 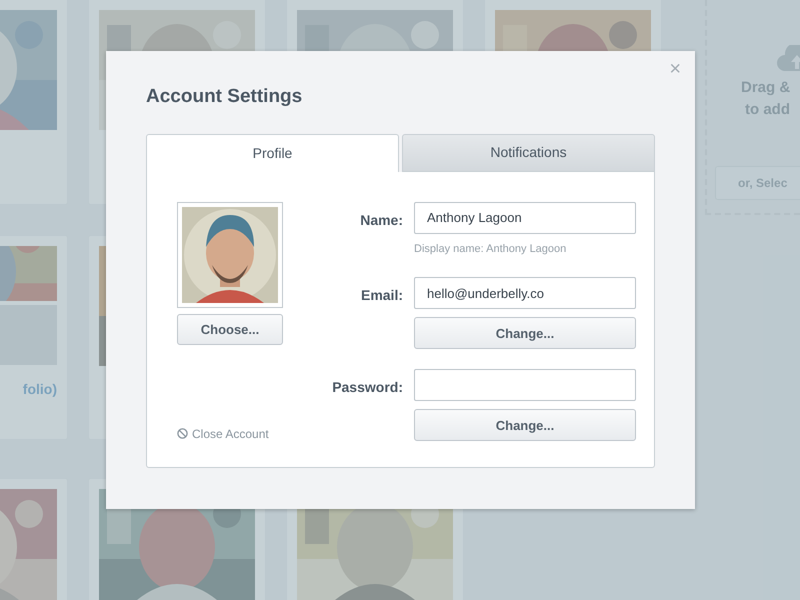 I want to click on tab: Notifications, so click(x=528, y=153).